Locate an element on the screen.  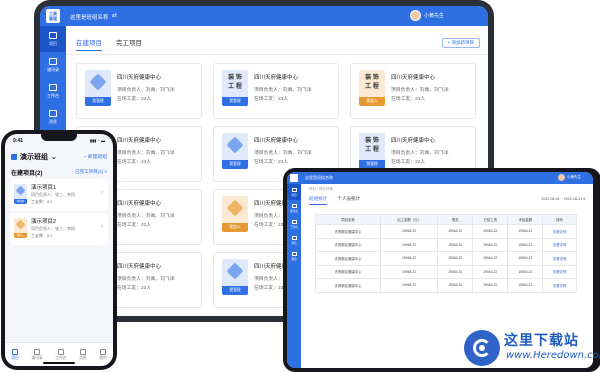
tab-label: 项目 is located at coordinates (15, 357).